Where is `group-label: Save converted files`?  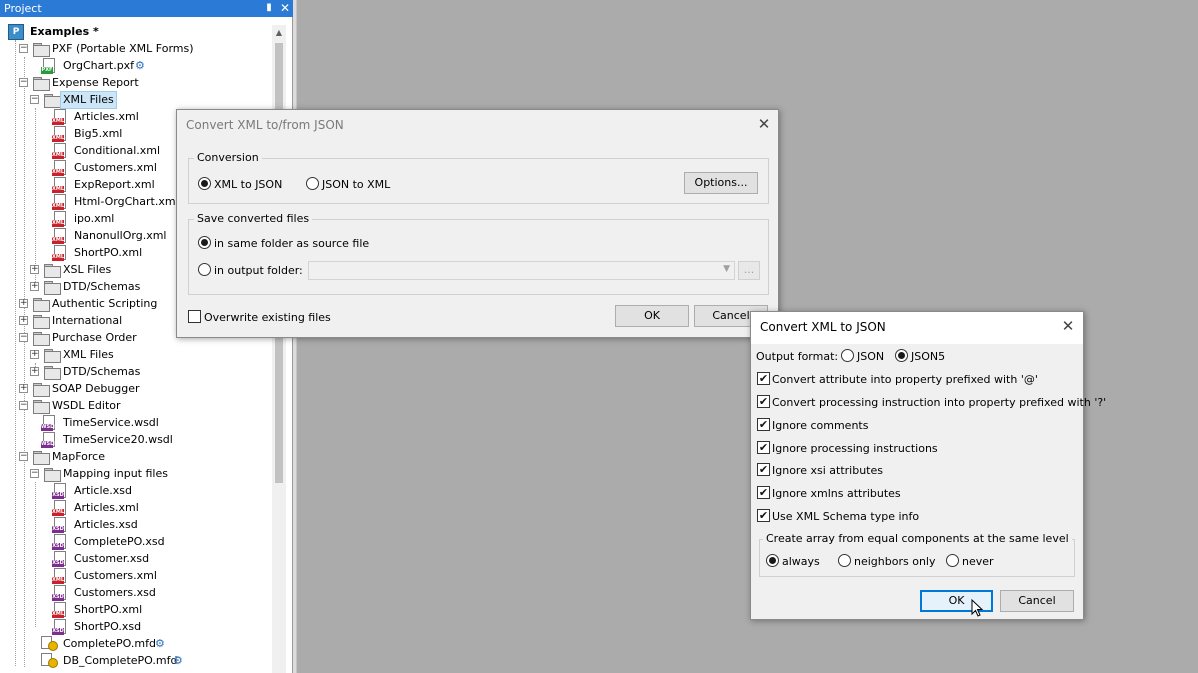 group-label: Save converted files is located at coordinates (253, 218).